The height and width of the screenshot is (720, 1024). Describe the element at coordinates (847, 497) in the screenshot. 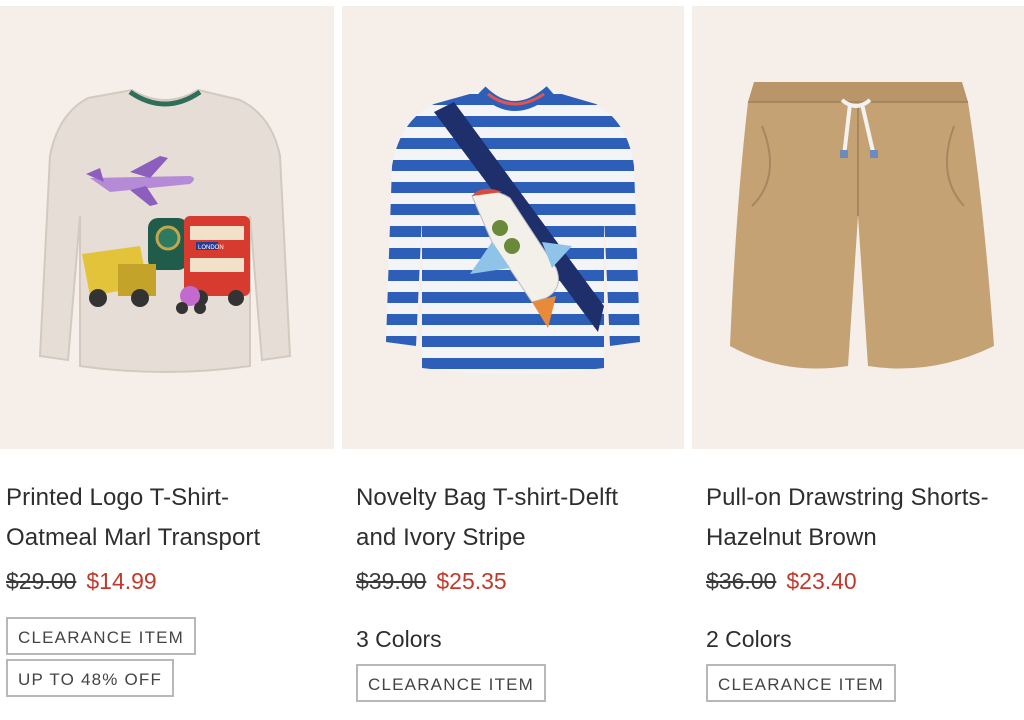

I see `product-name-line-1: Pull-on Drawstring Shorts-` at that location.